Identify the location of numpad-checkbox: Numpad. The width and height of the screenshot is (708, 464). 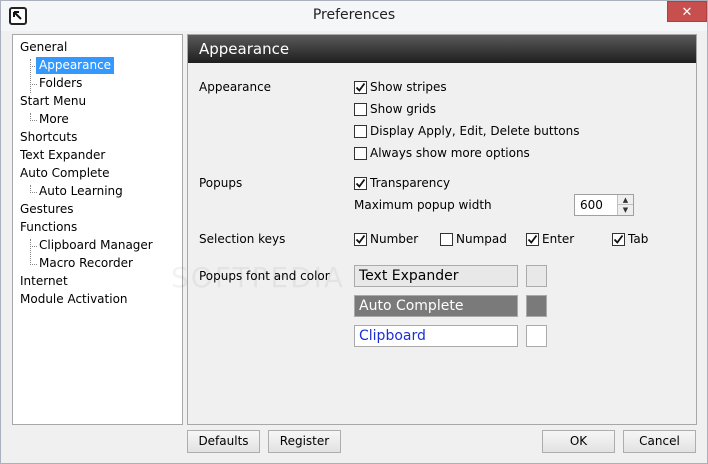
(473, 239).